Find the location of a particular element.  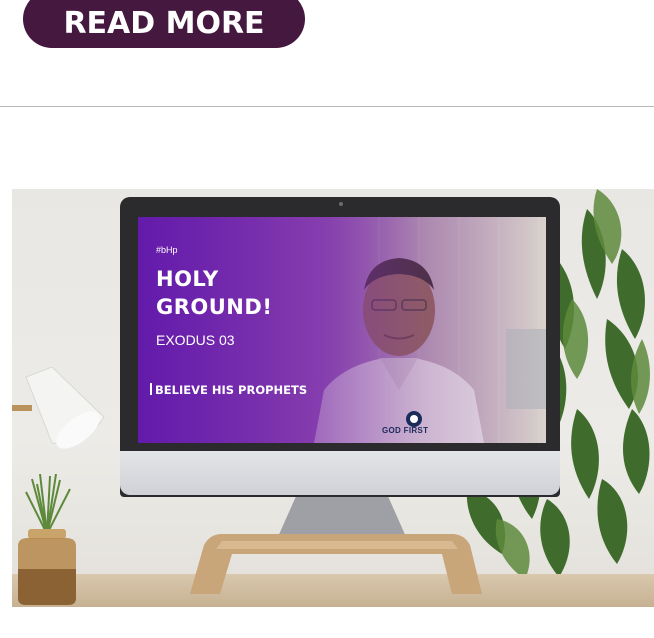

video-tagline: BELIEVE HIS PROPHETS is located at coordinates (228, 390).